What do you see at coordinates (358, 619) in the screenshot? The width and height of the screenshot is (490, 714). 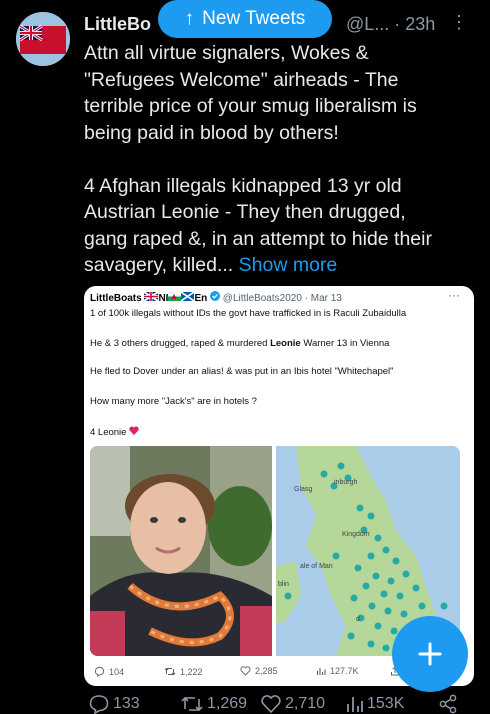 I see `map-label: d` at bounding box center [358, 619].